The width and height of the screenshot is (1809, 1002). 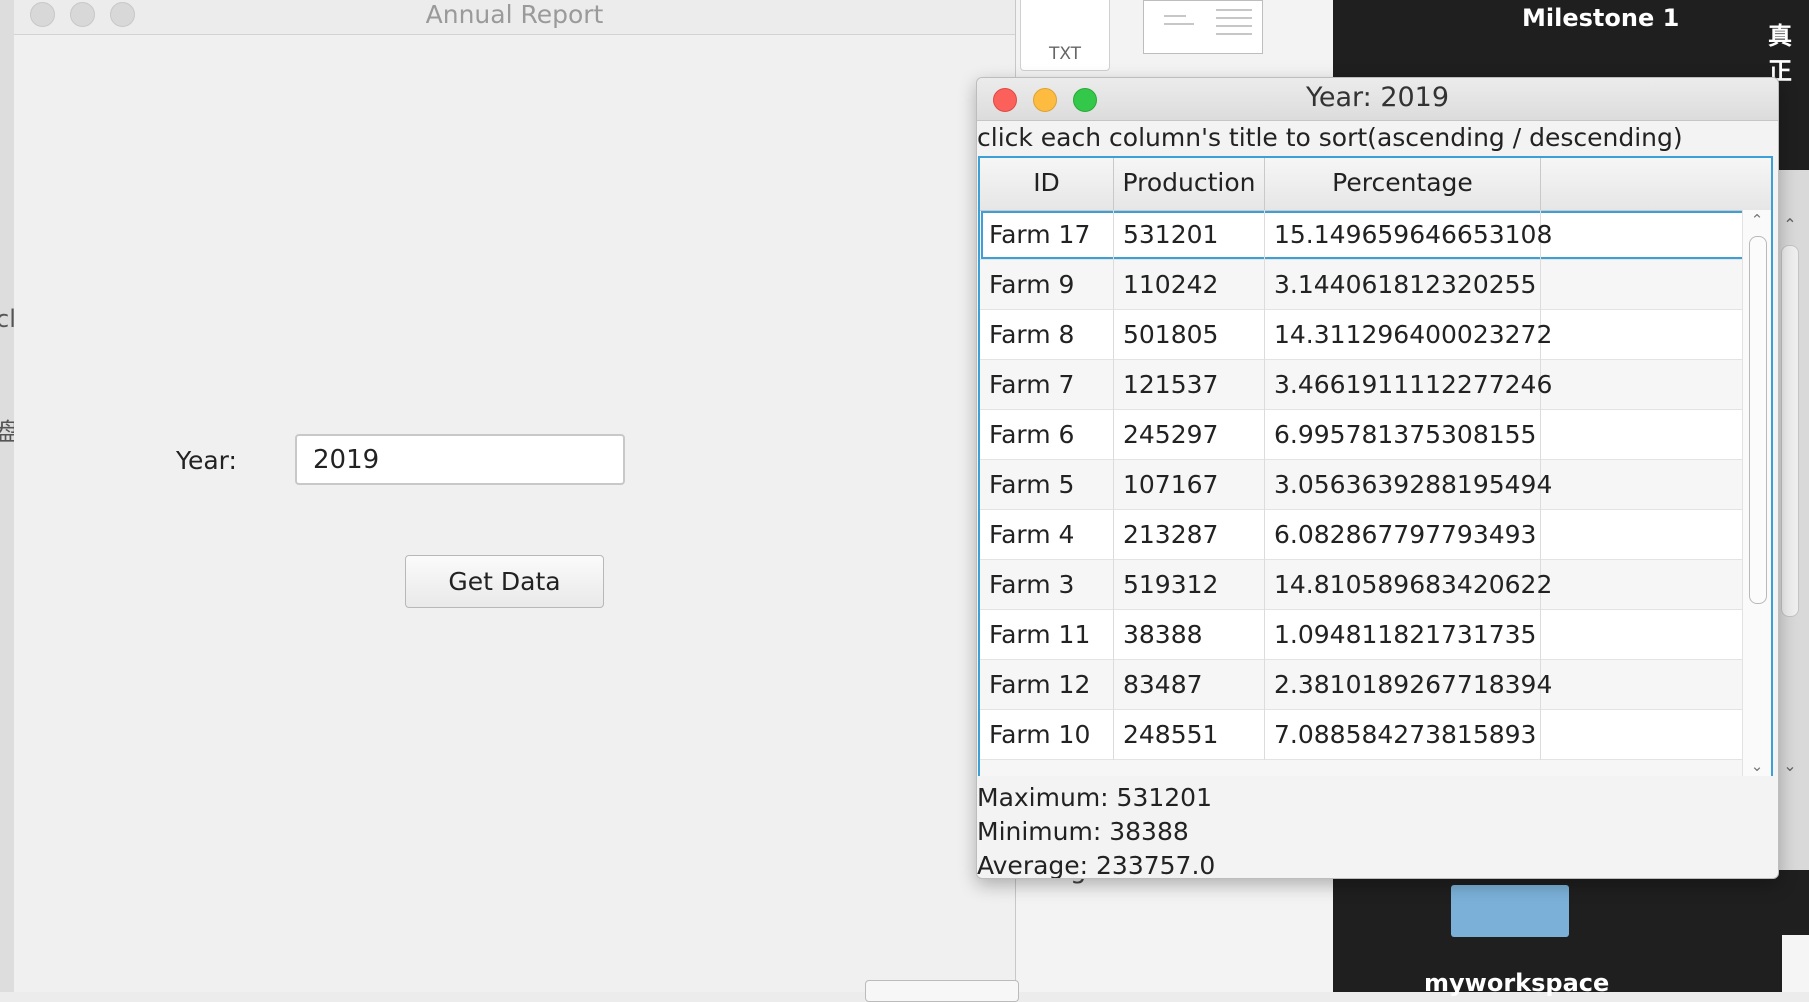 What do you see at coordinates (1408, 585) in the screenshot?
I see `cell-percentage: 14.810589683420622` at bounding box center [1408, 585].